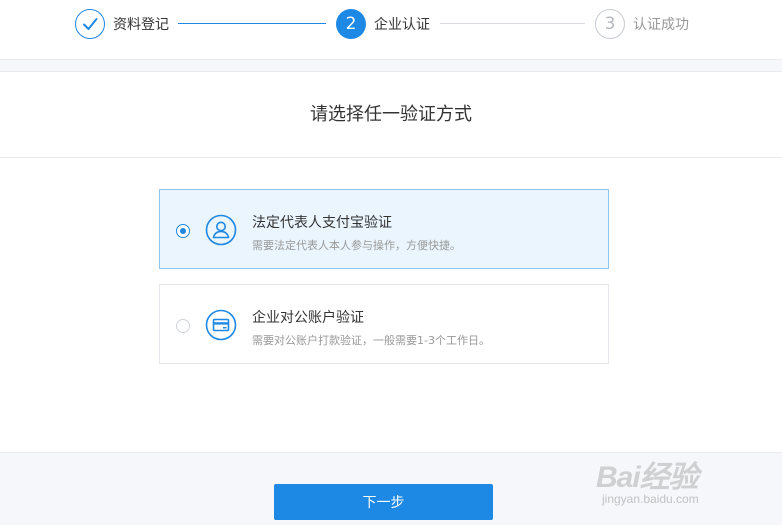 Image resolution: width=782 pixels, height=525 pixels. What do you see at coordinates (383, 502) in the screenshot?
I see `next-button: 下一步` at bounding box center [383, 502].